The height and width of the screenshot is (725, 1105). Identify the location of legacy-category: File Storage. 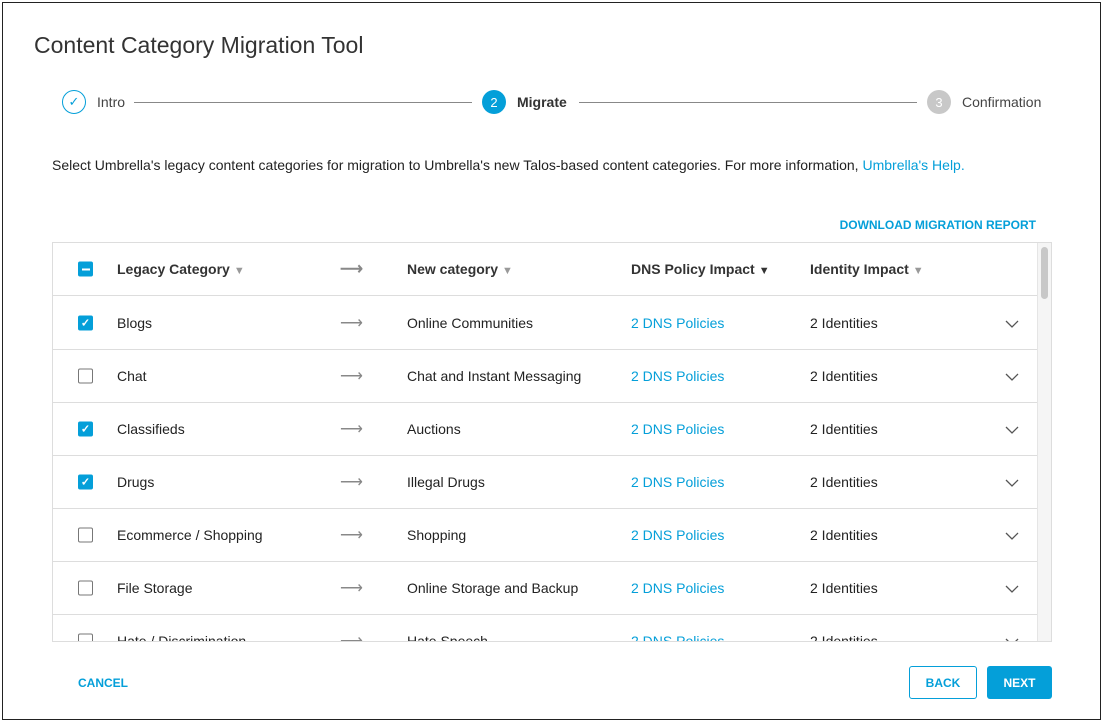
(155, 588).